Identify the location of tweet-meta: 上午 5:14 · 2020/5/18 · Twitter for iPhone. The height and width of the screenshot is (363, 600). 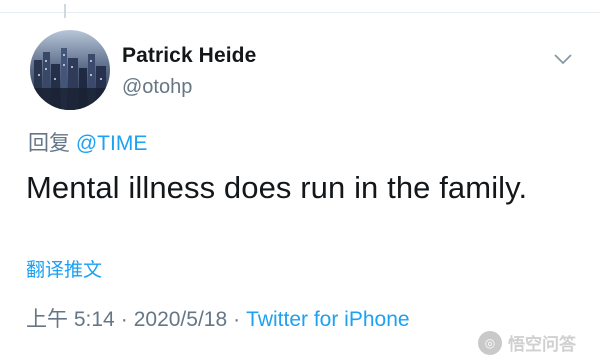
(218, 318).